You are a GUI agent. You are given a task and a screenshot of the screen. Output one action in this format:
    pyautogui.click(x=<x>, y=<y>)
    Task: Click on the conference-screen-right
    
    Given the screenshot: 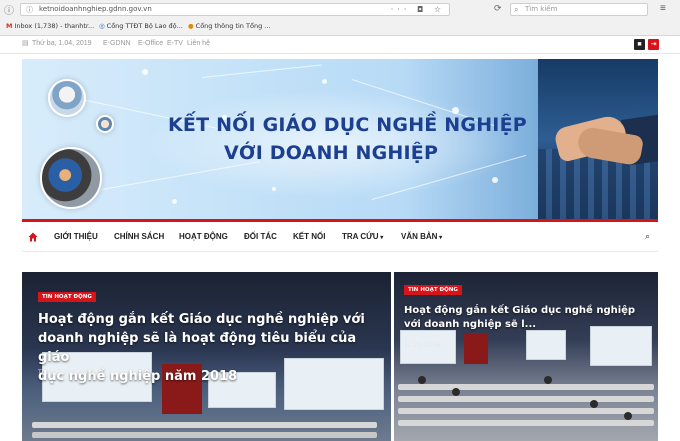 What is the action you would take?
    pyautogui.click(x=621, y=346)
    